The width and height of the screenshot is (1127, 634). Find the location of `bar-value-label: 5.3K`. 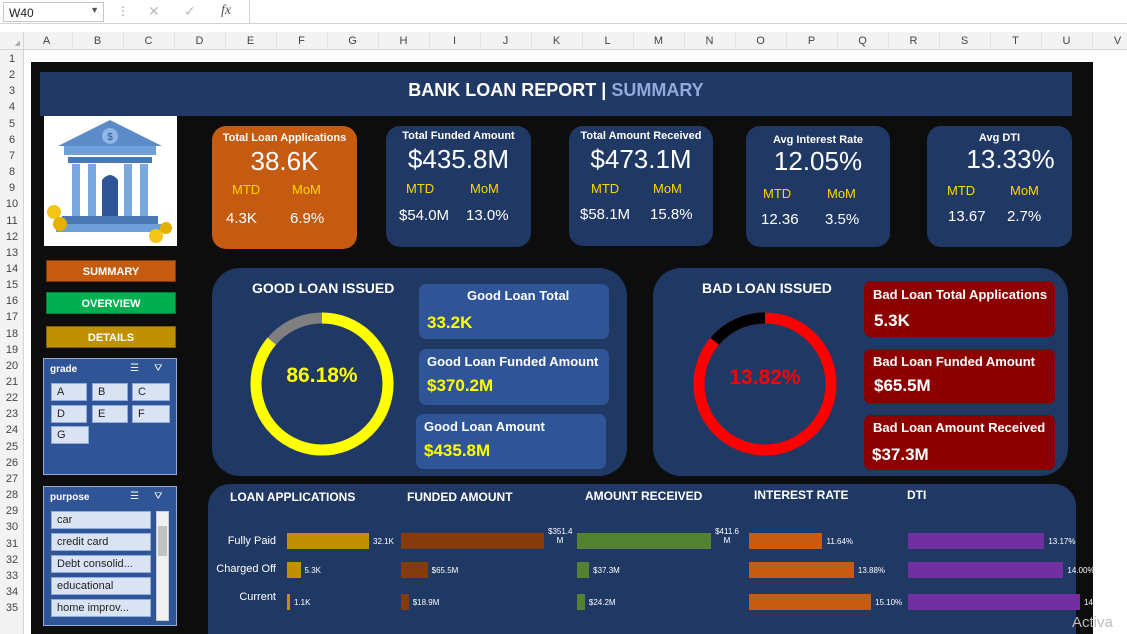

bar-value-label: 5.3K is located at coordinates (312, 570).